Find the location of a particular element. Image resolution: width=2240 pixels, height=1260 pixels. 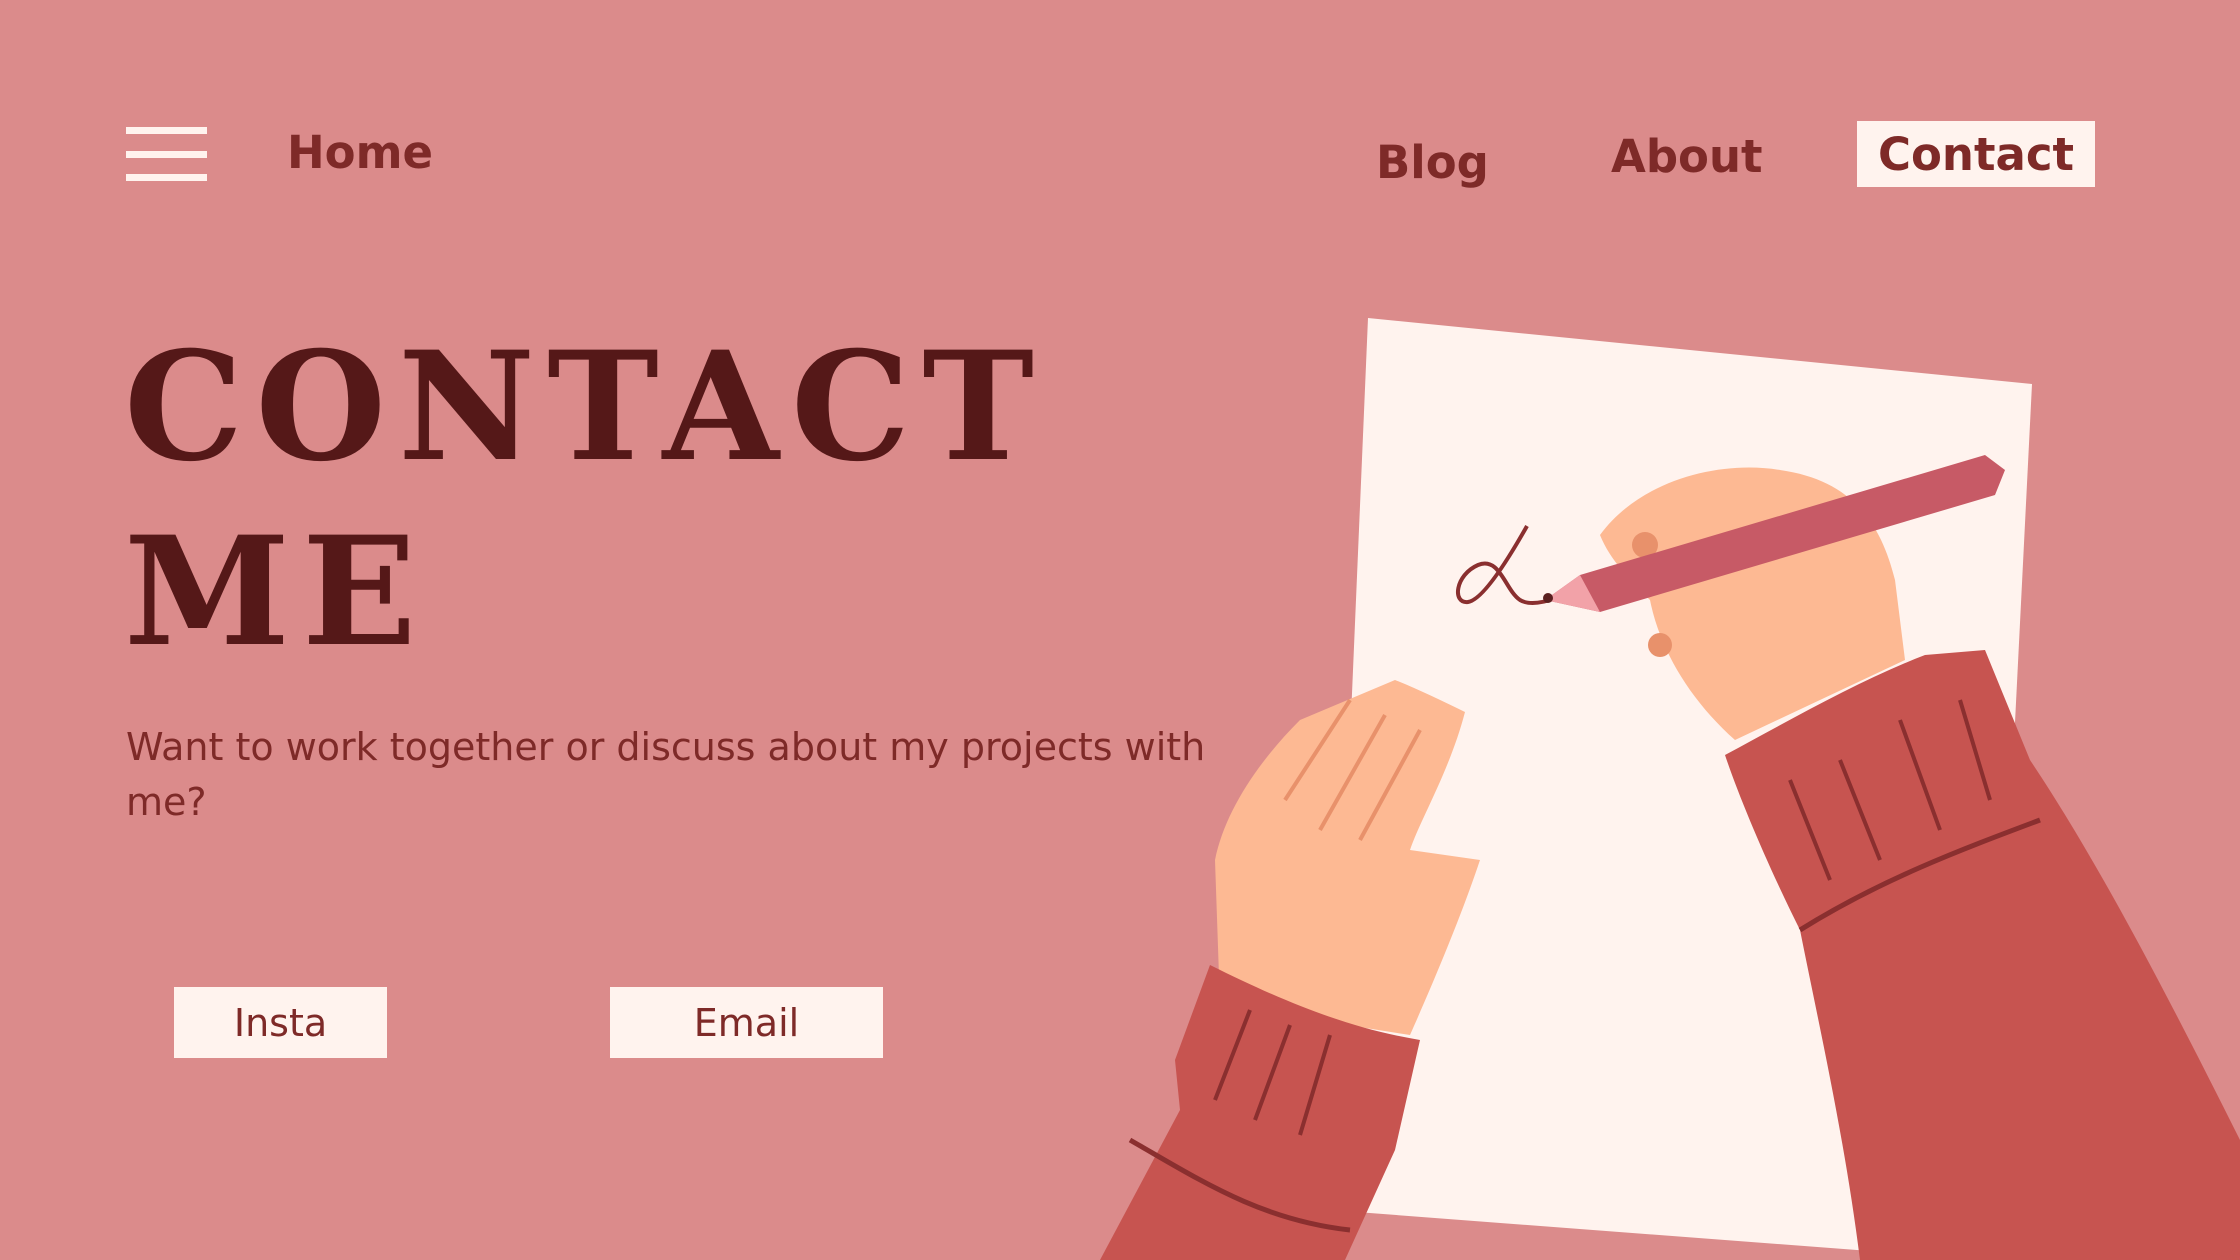

handwriting-scribble is located at coordinates (1506, 565).